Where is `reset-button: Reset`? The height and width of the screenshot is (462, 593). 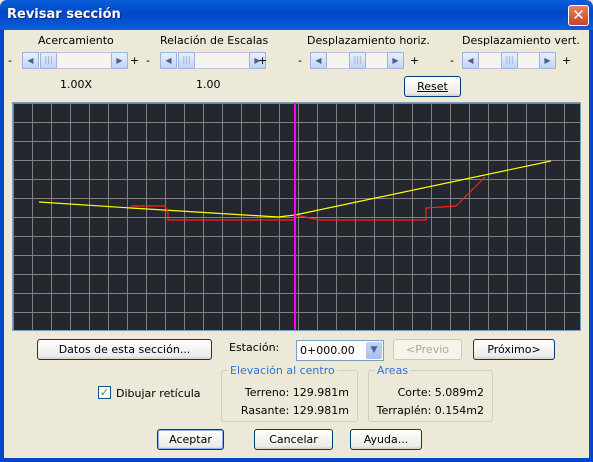 reset-button: Reset is located at coordinates (432, 86).